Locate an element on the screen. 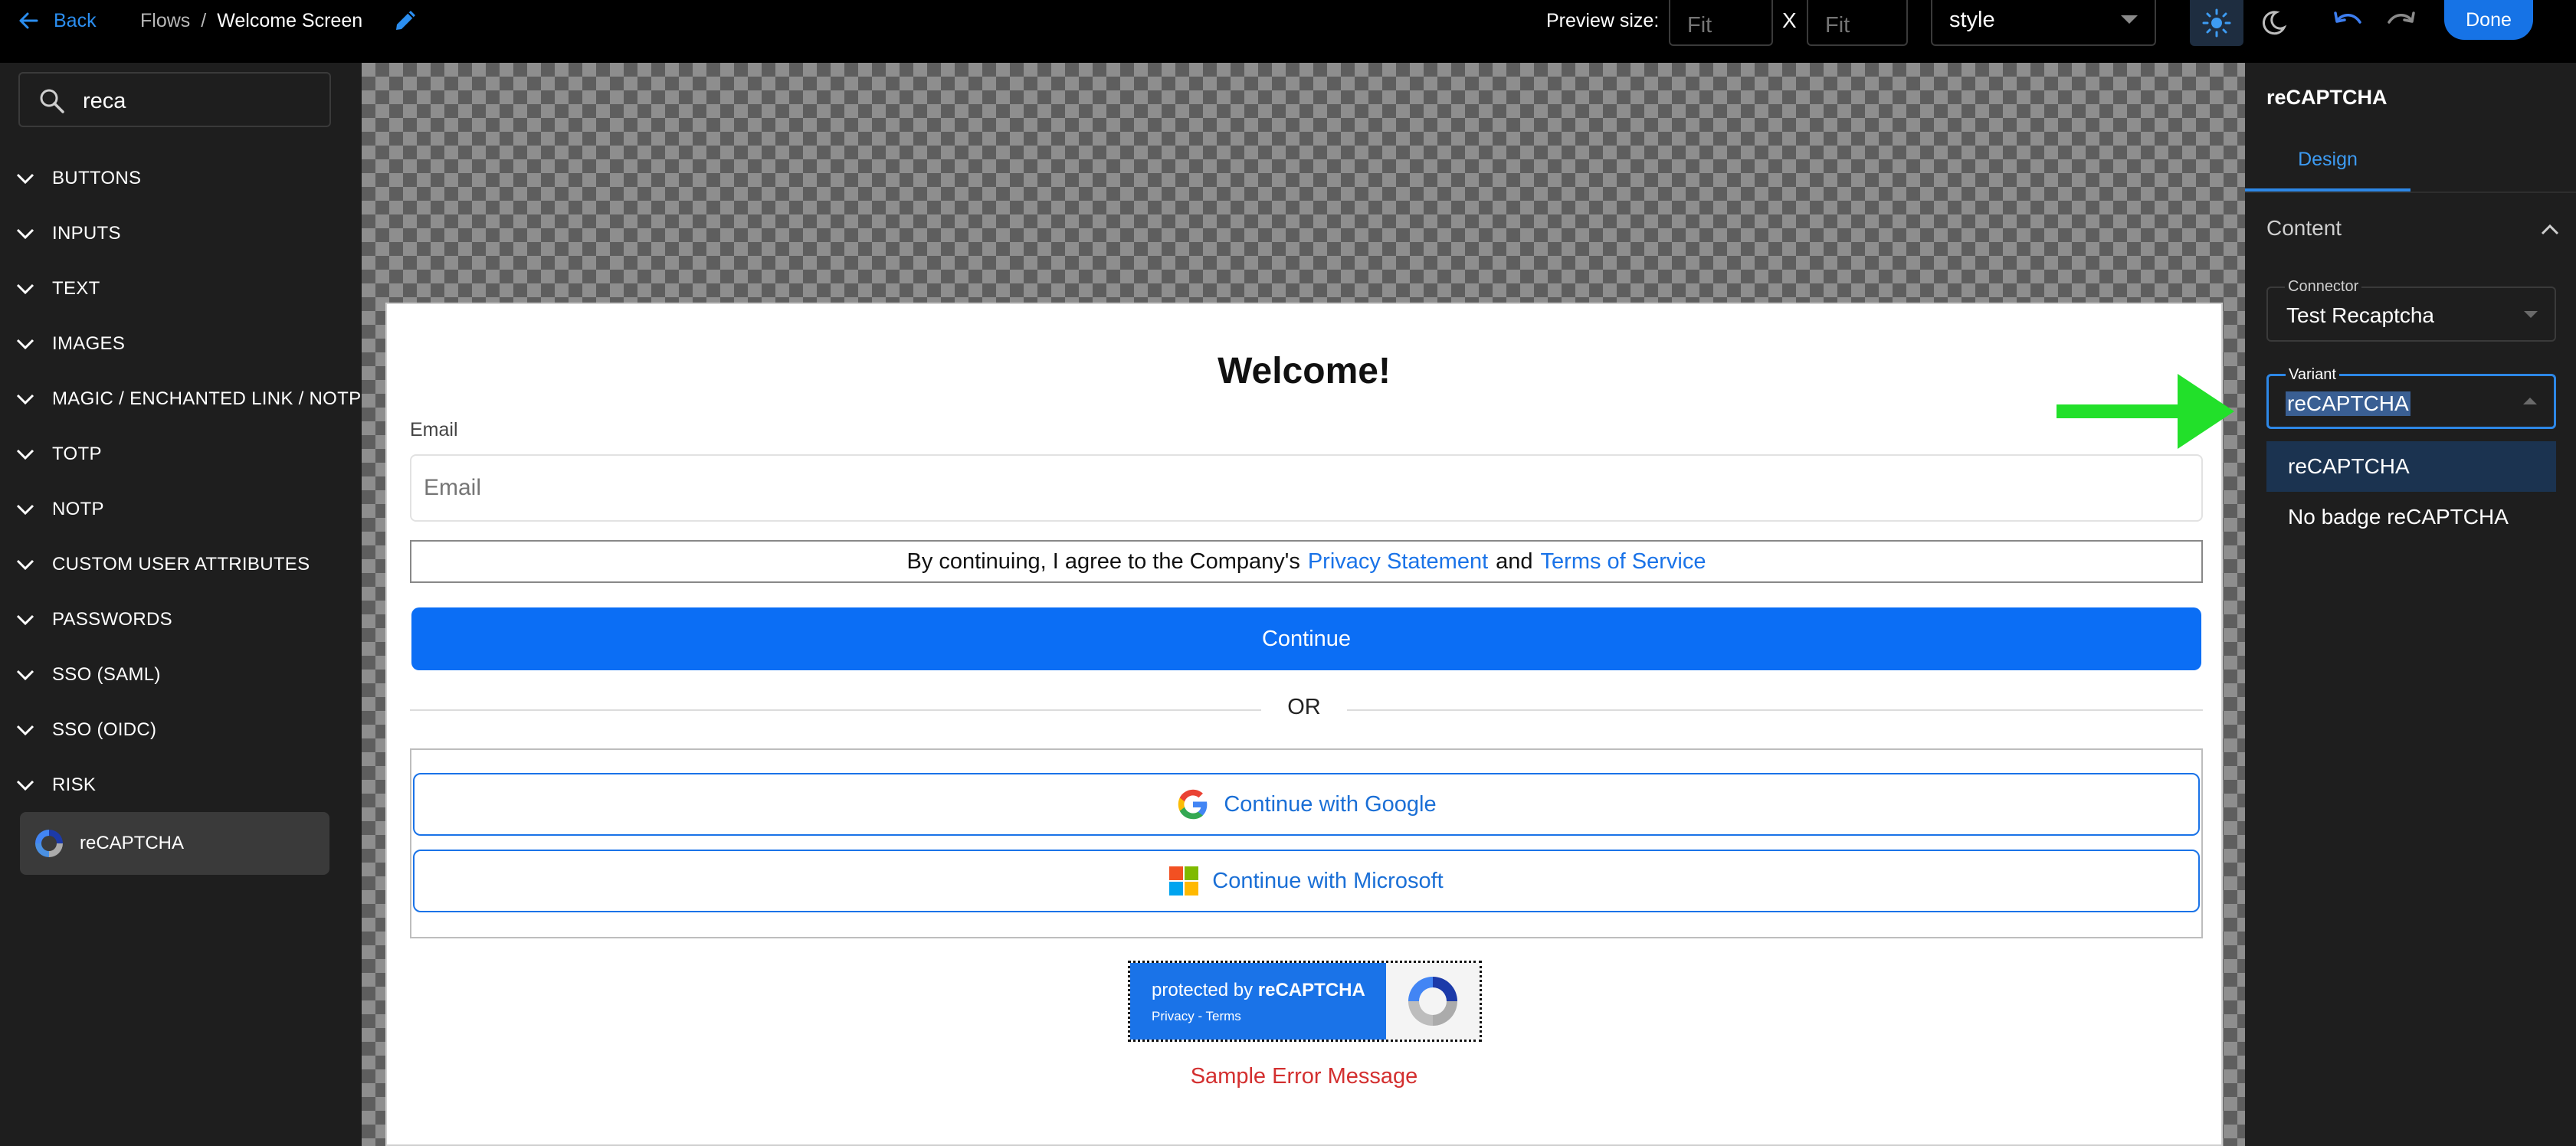  category-text: TEXT is located at coordinates (181, 289).